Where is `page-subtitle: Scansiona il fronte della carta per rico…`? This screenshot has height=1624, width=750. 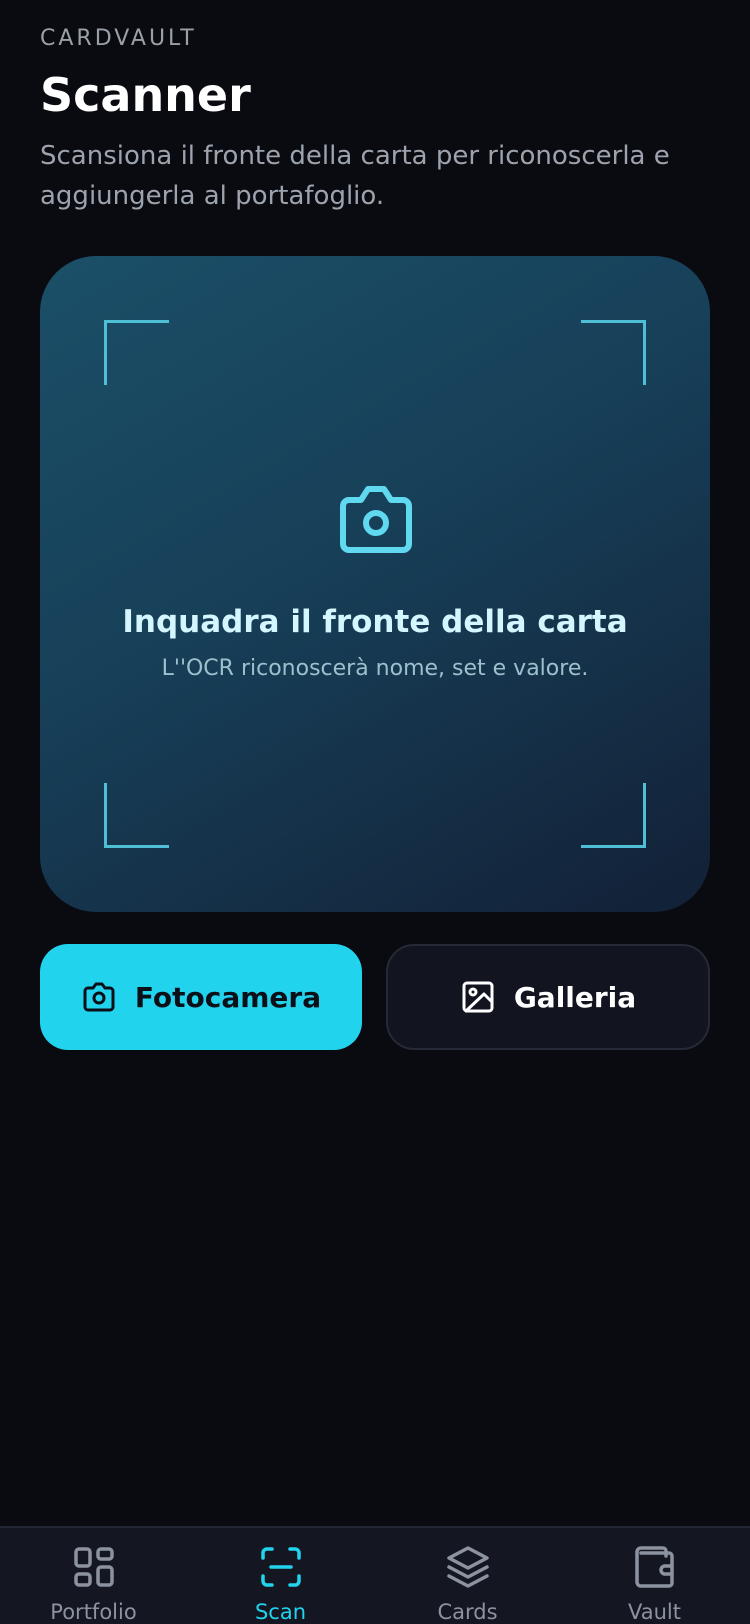
page-subtitle: Scansiona il fronte della carta per rico… is located at coordinates (355, 176).